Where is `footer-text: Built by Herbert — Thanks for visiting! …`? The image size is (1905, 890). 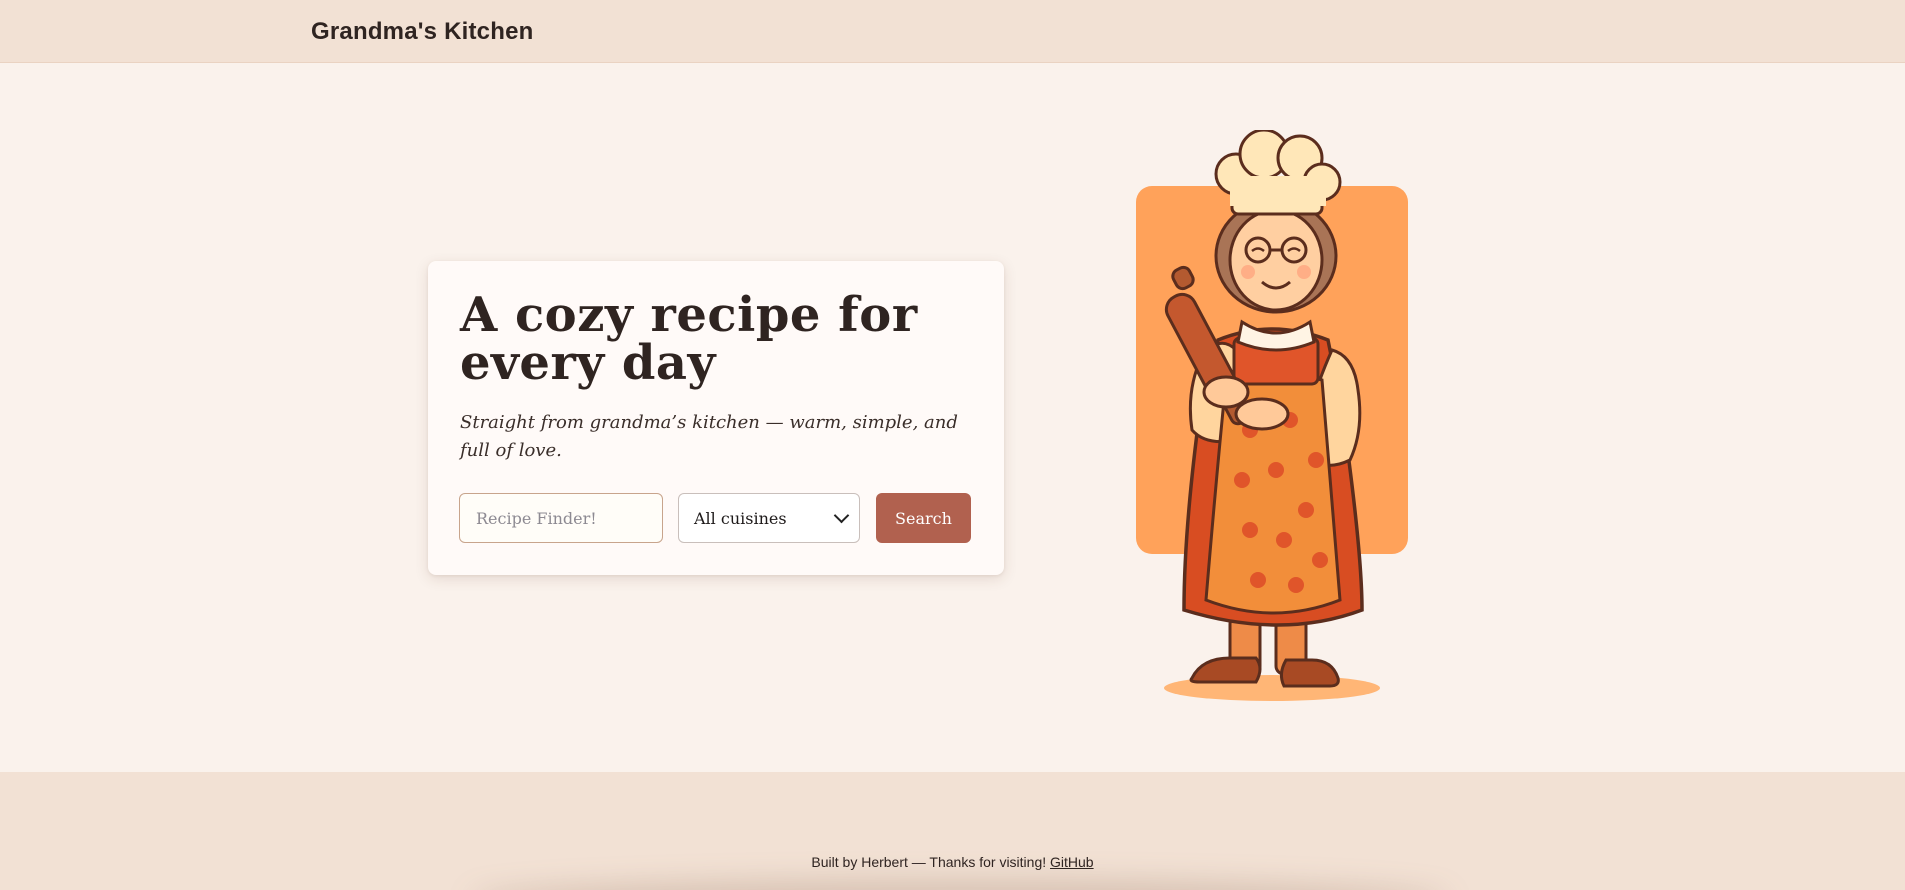 footer-text: Built by Herbert — Thanks for visiting! … is located at coordinates (952, 862).